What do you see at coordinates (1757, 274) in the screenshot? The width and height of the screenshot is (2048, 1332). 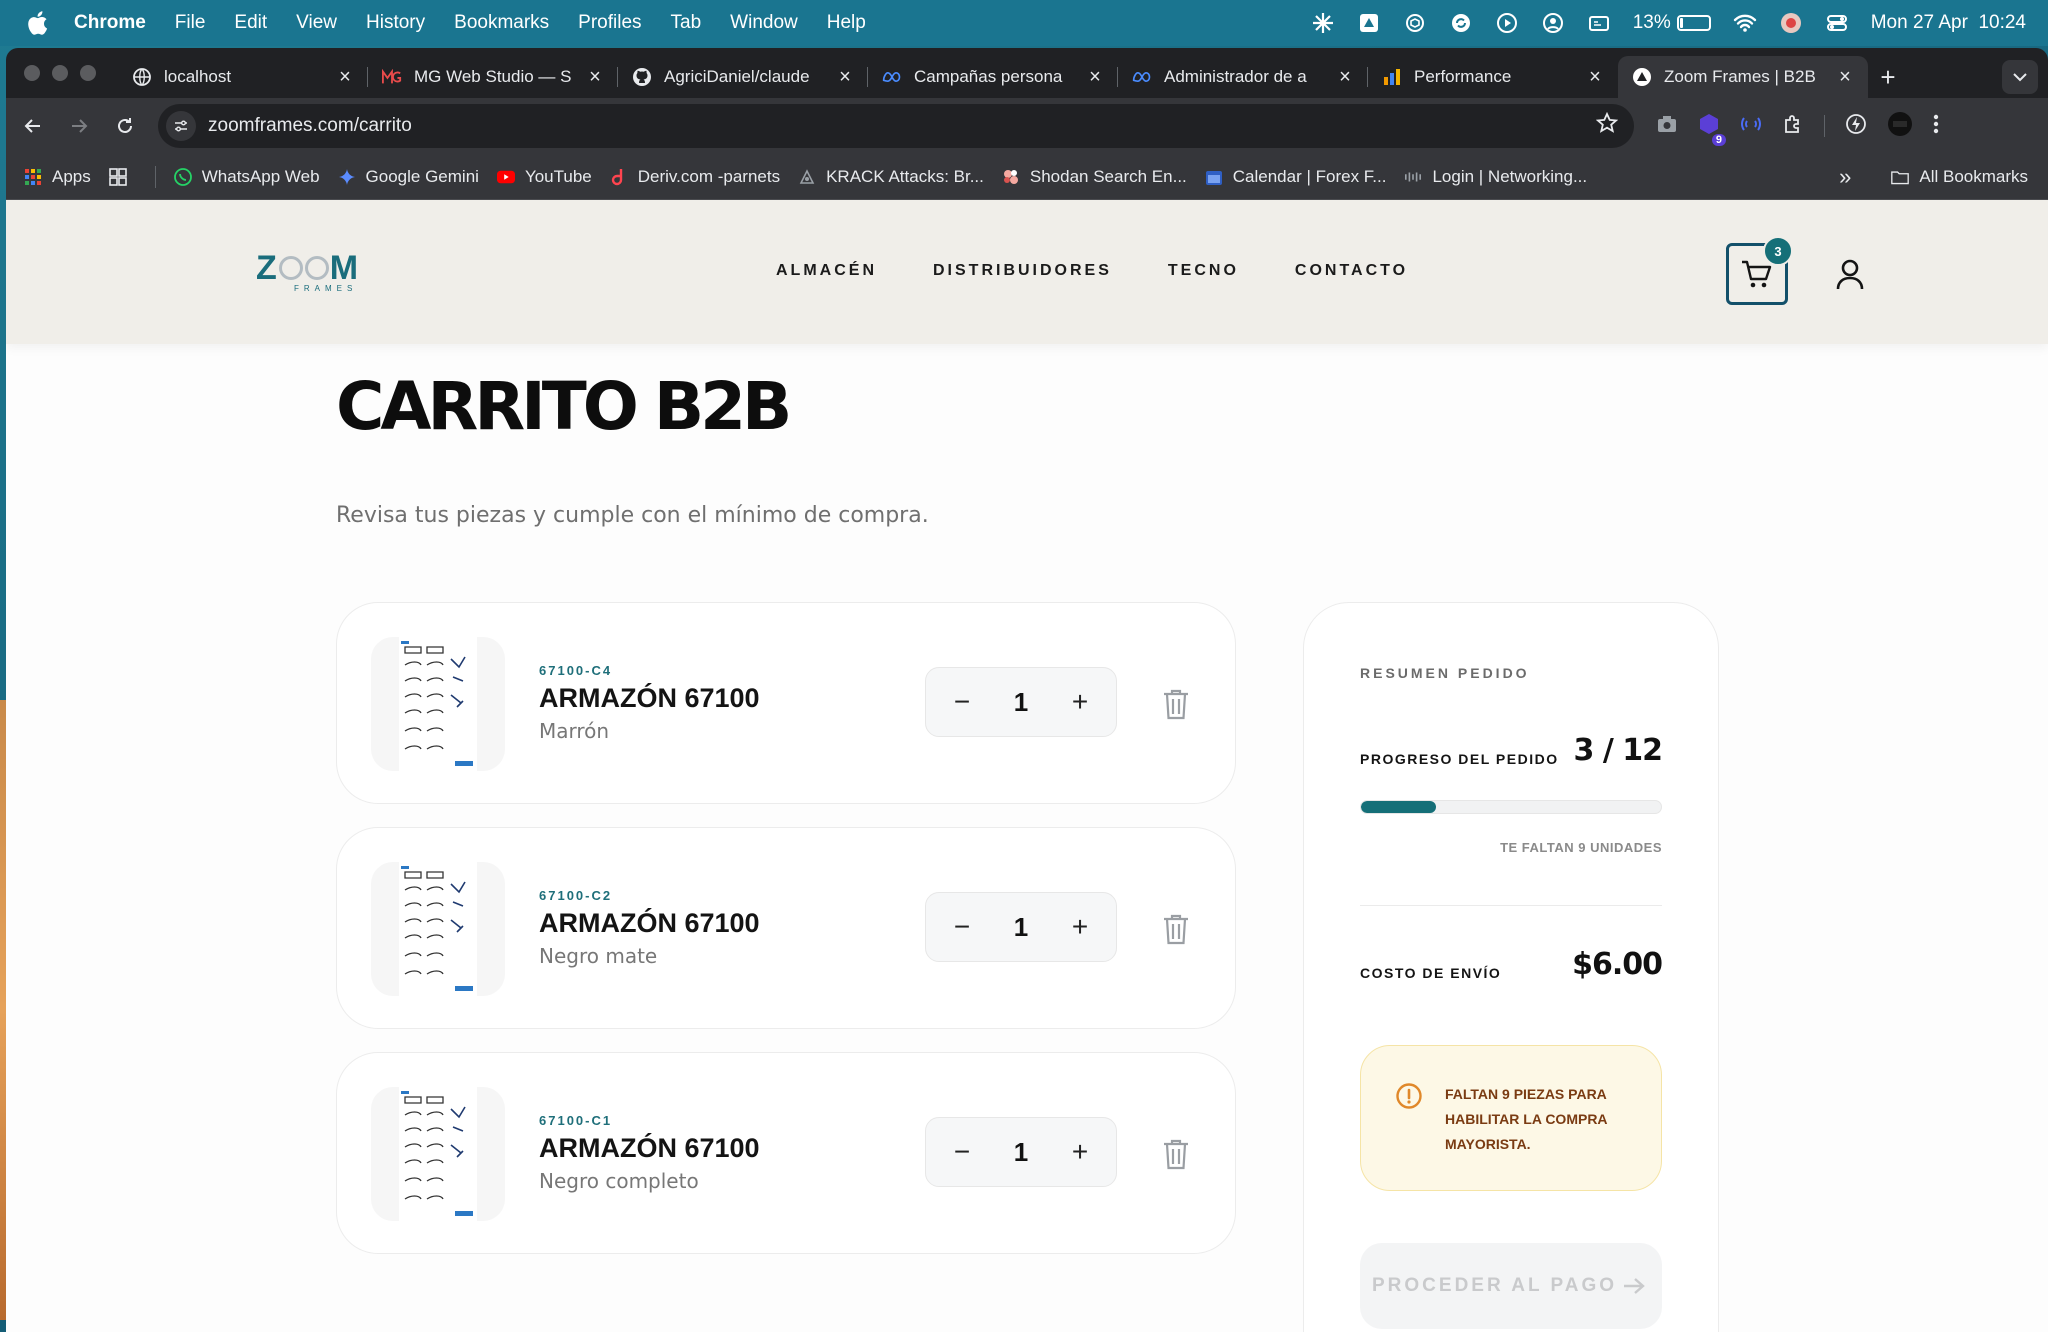 I see `cart-icon` at bounding box center [1757, 274].